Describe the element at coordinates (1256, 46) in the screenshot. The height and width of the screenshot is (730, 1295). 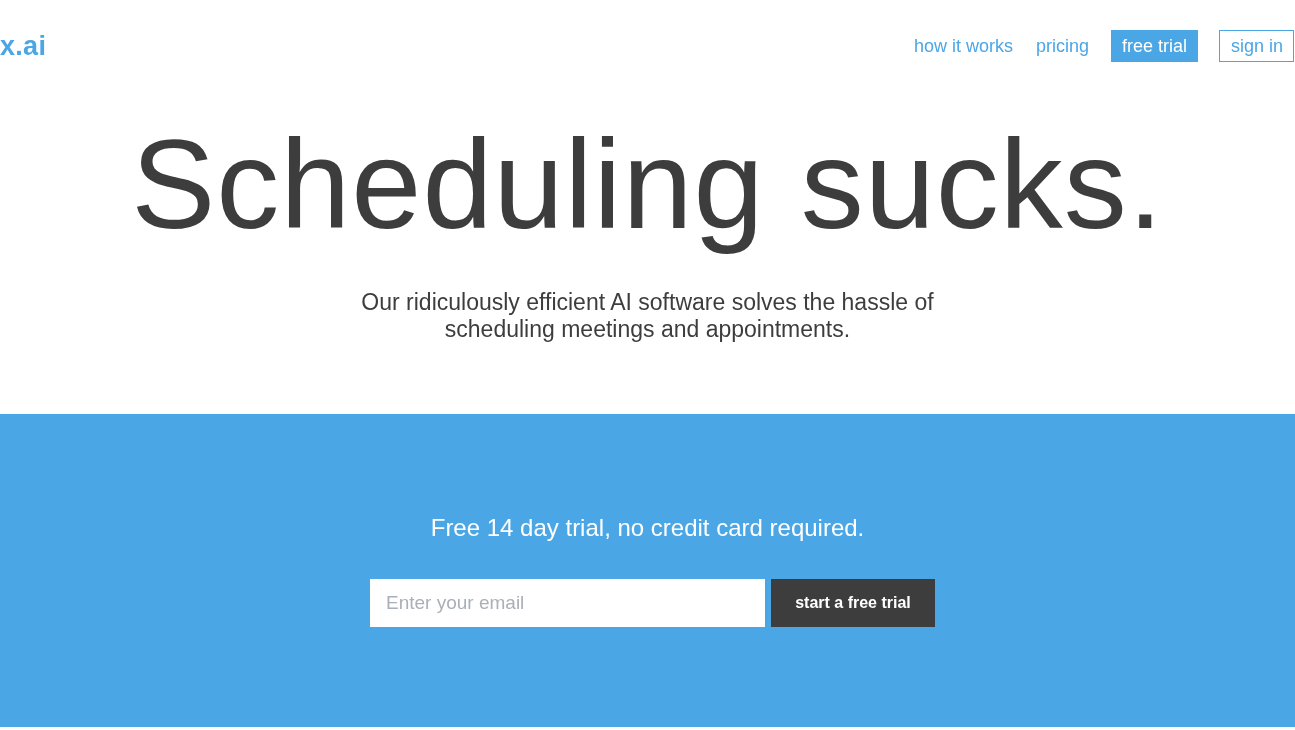
I see `nav-button: sign in` at that location.